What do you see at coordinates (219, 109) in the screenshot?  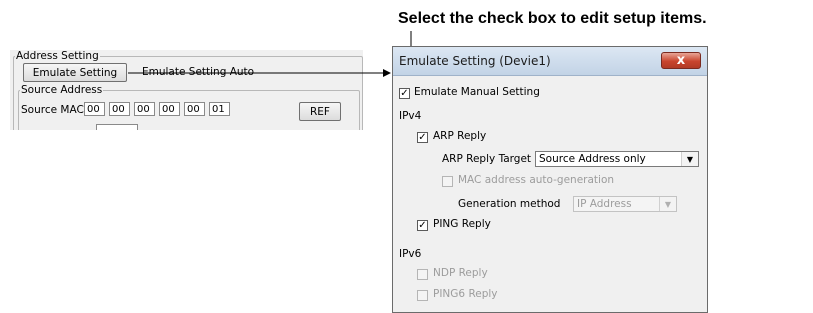 I see `mac-octet-field: 01` at bounding box center [219, 109].